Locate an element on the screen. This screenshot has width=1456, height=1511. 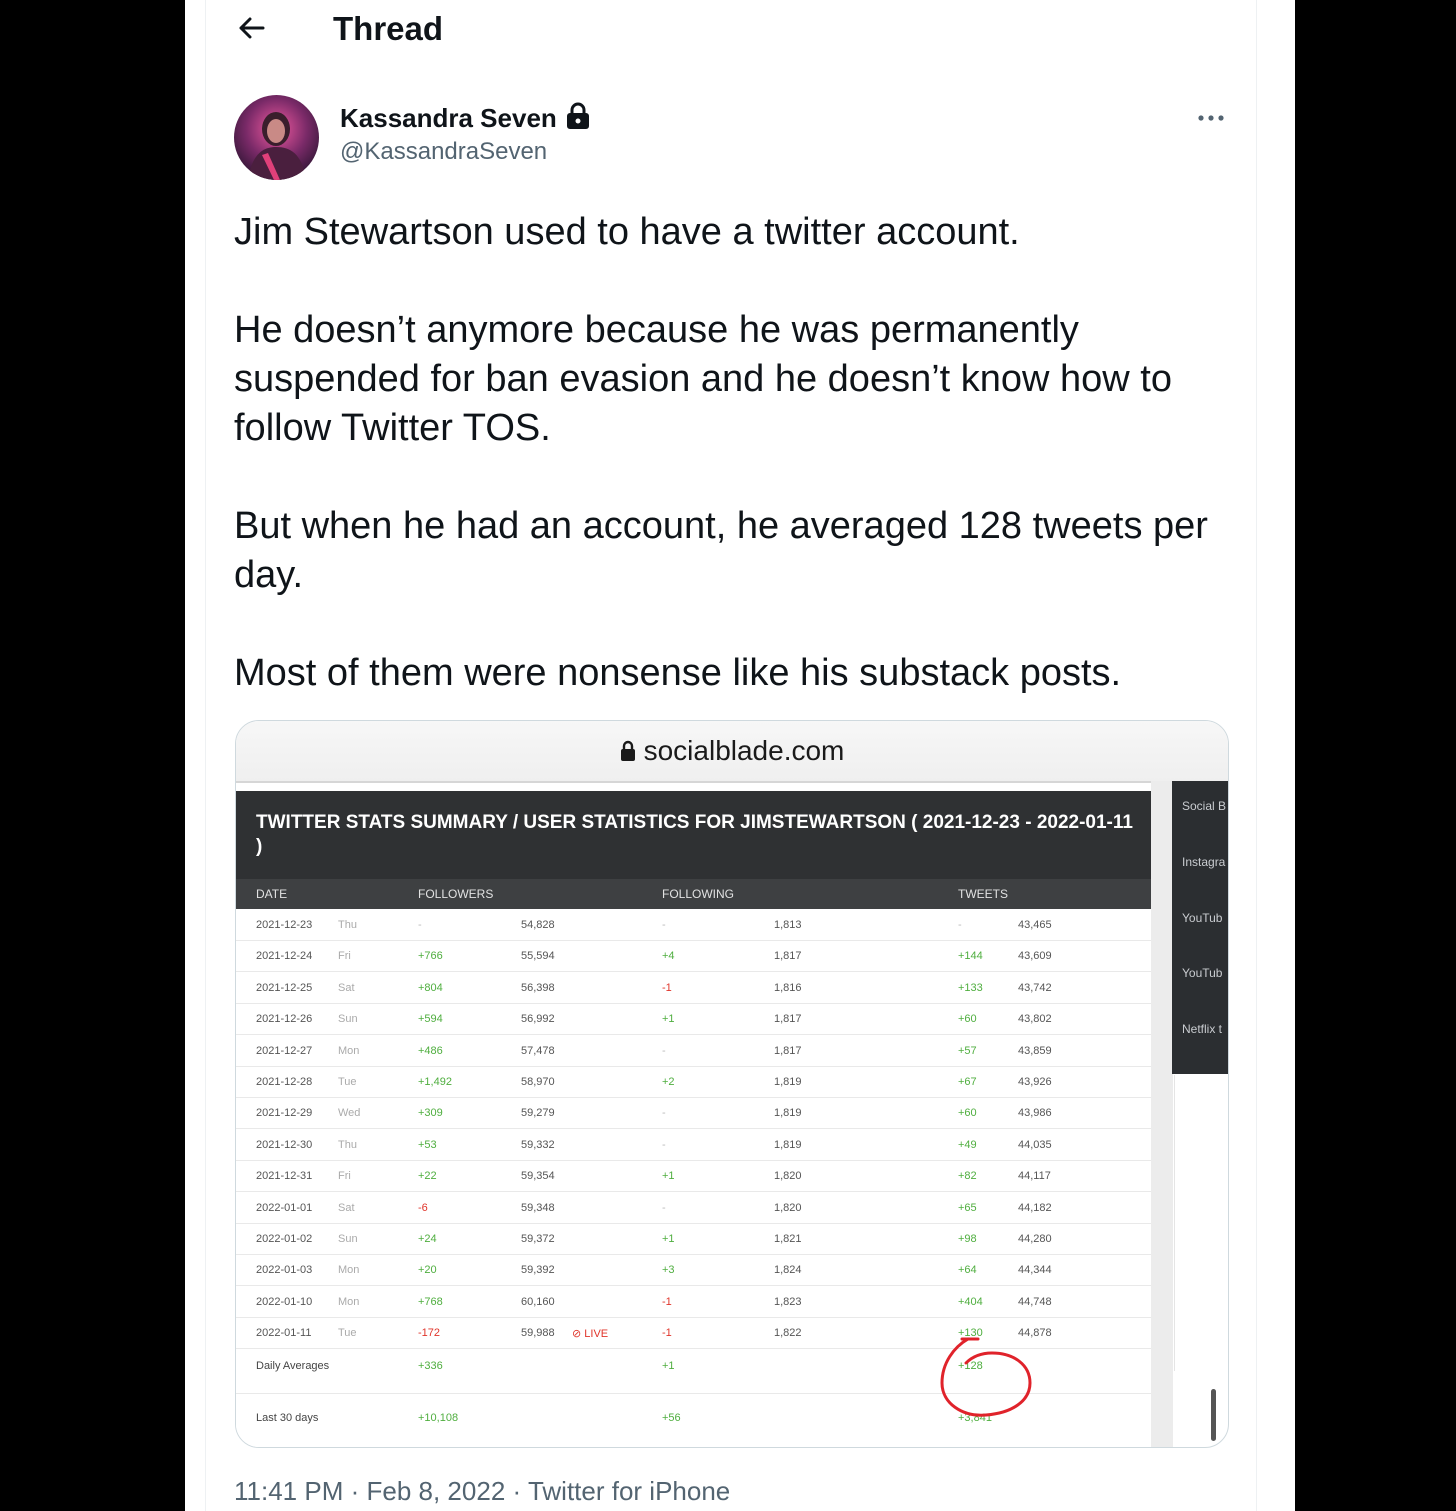
lock-icon is located at coordinates (578, 118).